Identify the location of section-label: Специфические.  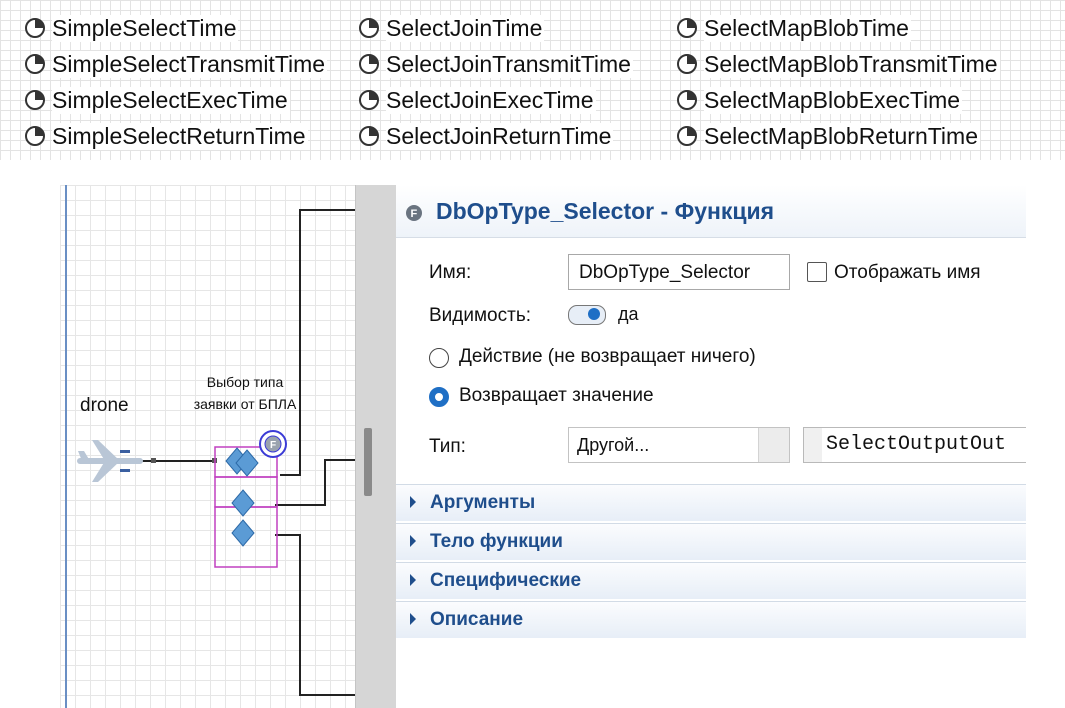
(506, 580).